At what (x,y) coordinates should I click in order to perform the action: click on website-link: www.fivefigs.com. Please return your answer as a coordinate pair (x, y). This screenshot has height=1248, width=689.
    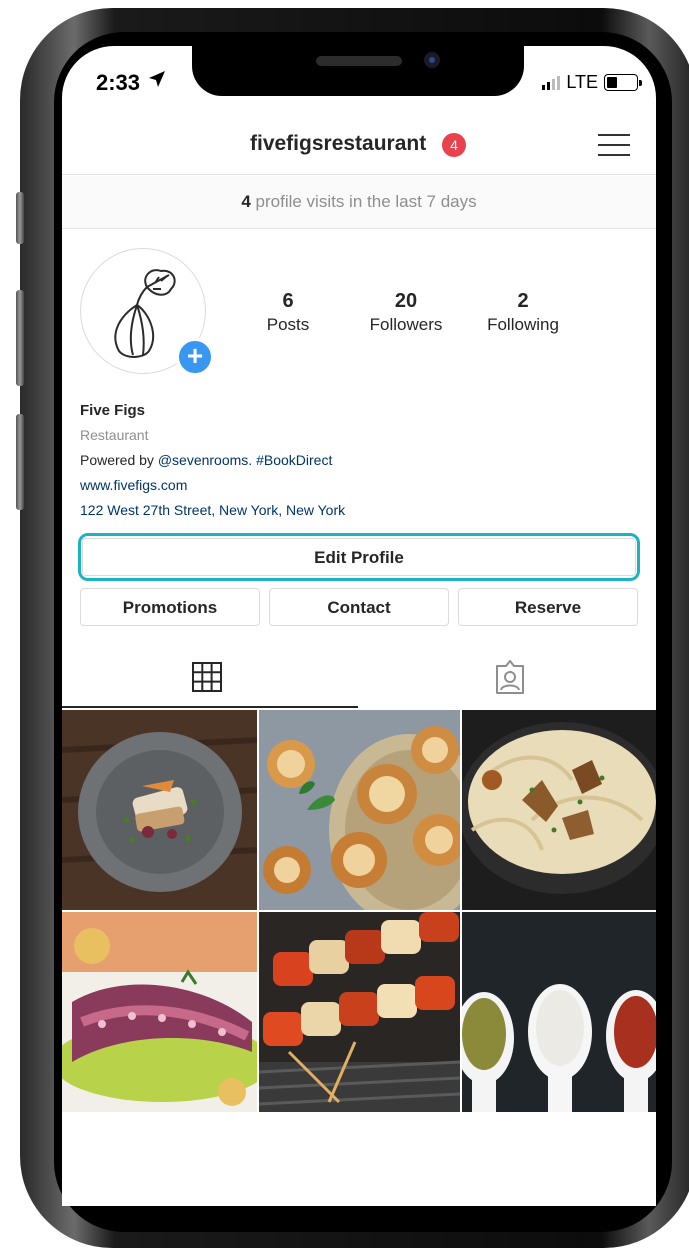
    Looking at the image, I should click on (212, 485).